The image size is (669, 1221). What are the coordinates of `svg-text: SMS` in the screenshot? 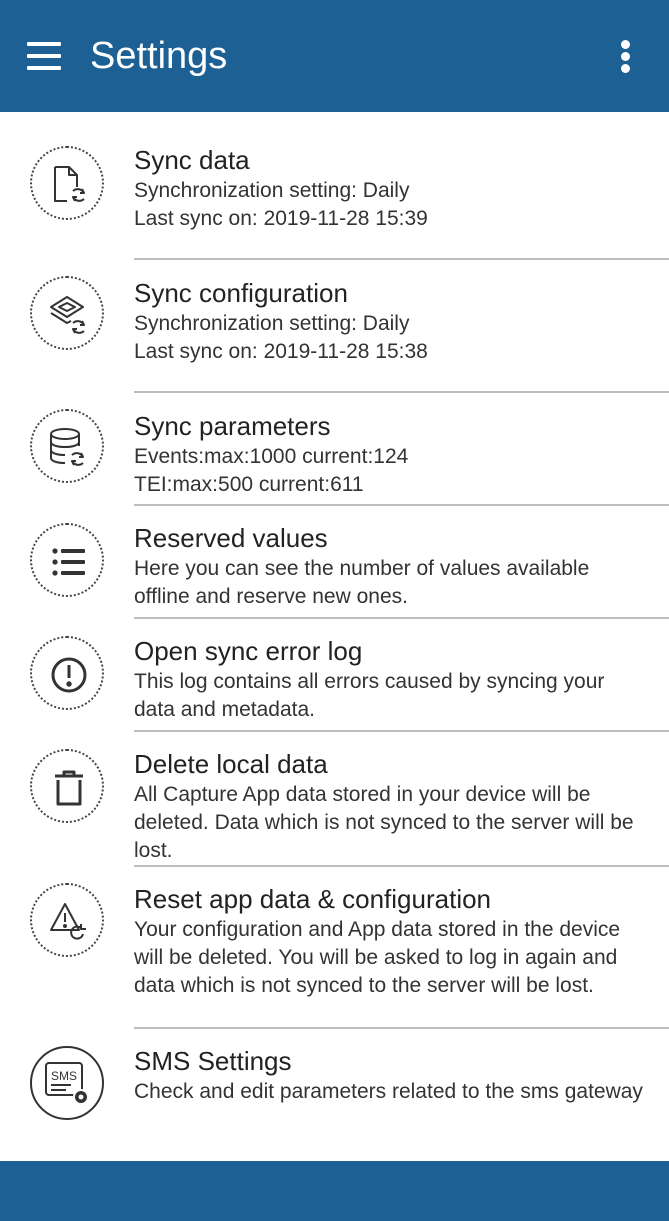 It's located at (64, 1076).